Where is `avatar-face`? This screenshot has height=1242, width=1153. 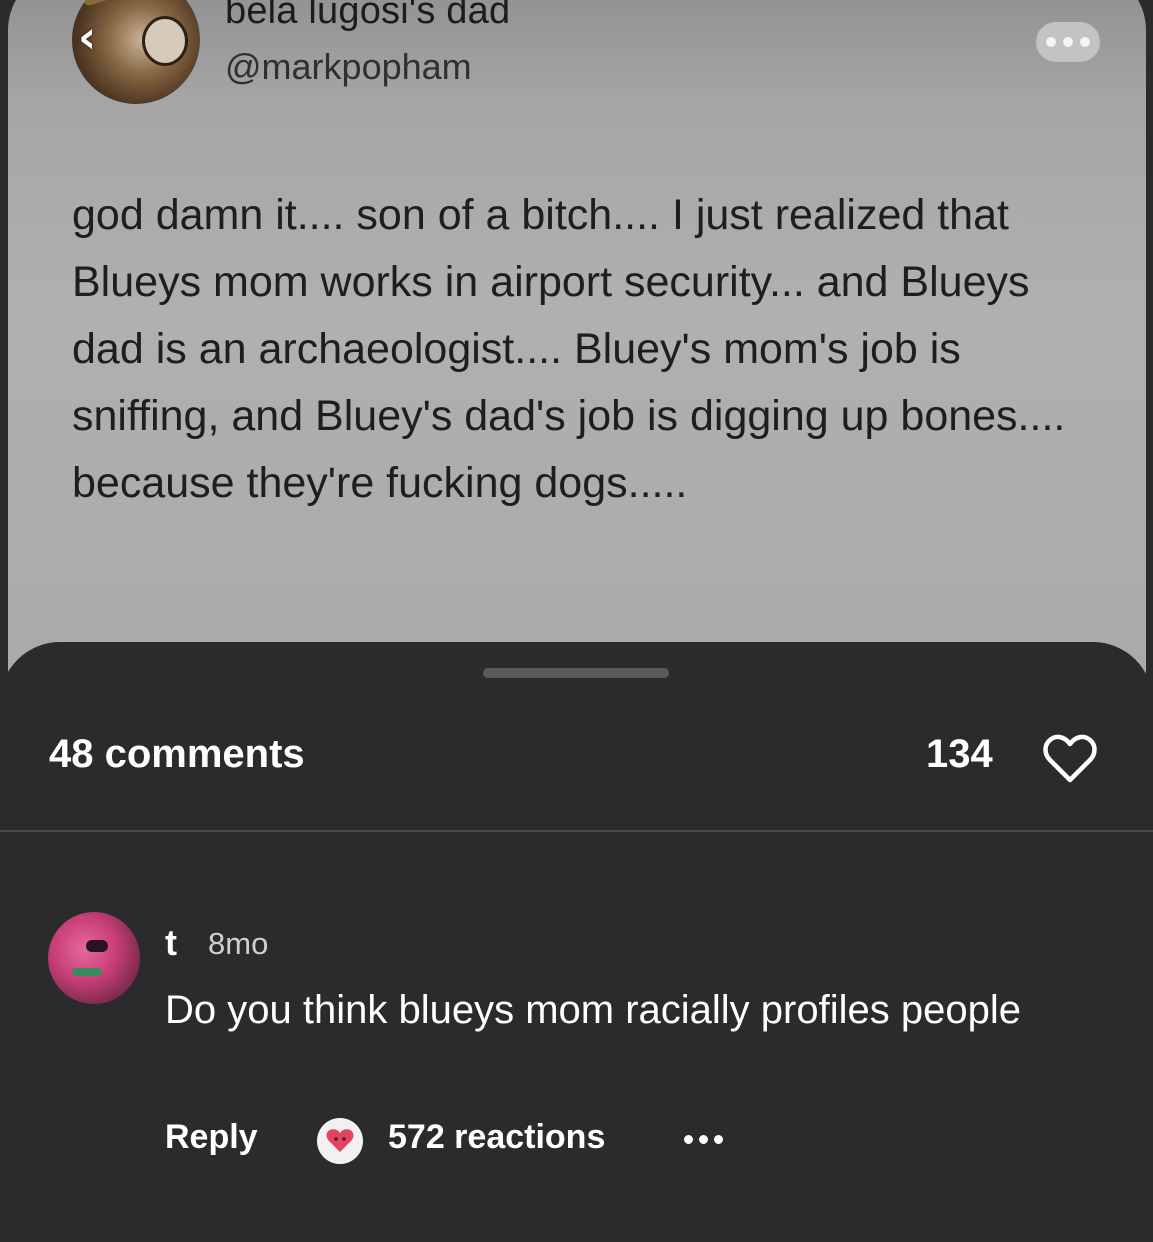 avatar-face is located at coordinates (165, 41).